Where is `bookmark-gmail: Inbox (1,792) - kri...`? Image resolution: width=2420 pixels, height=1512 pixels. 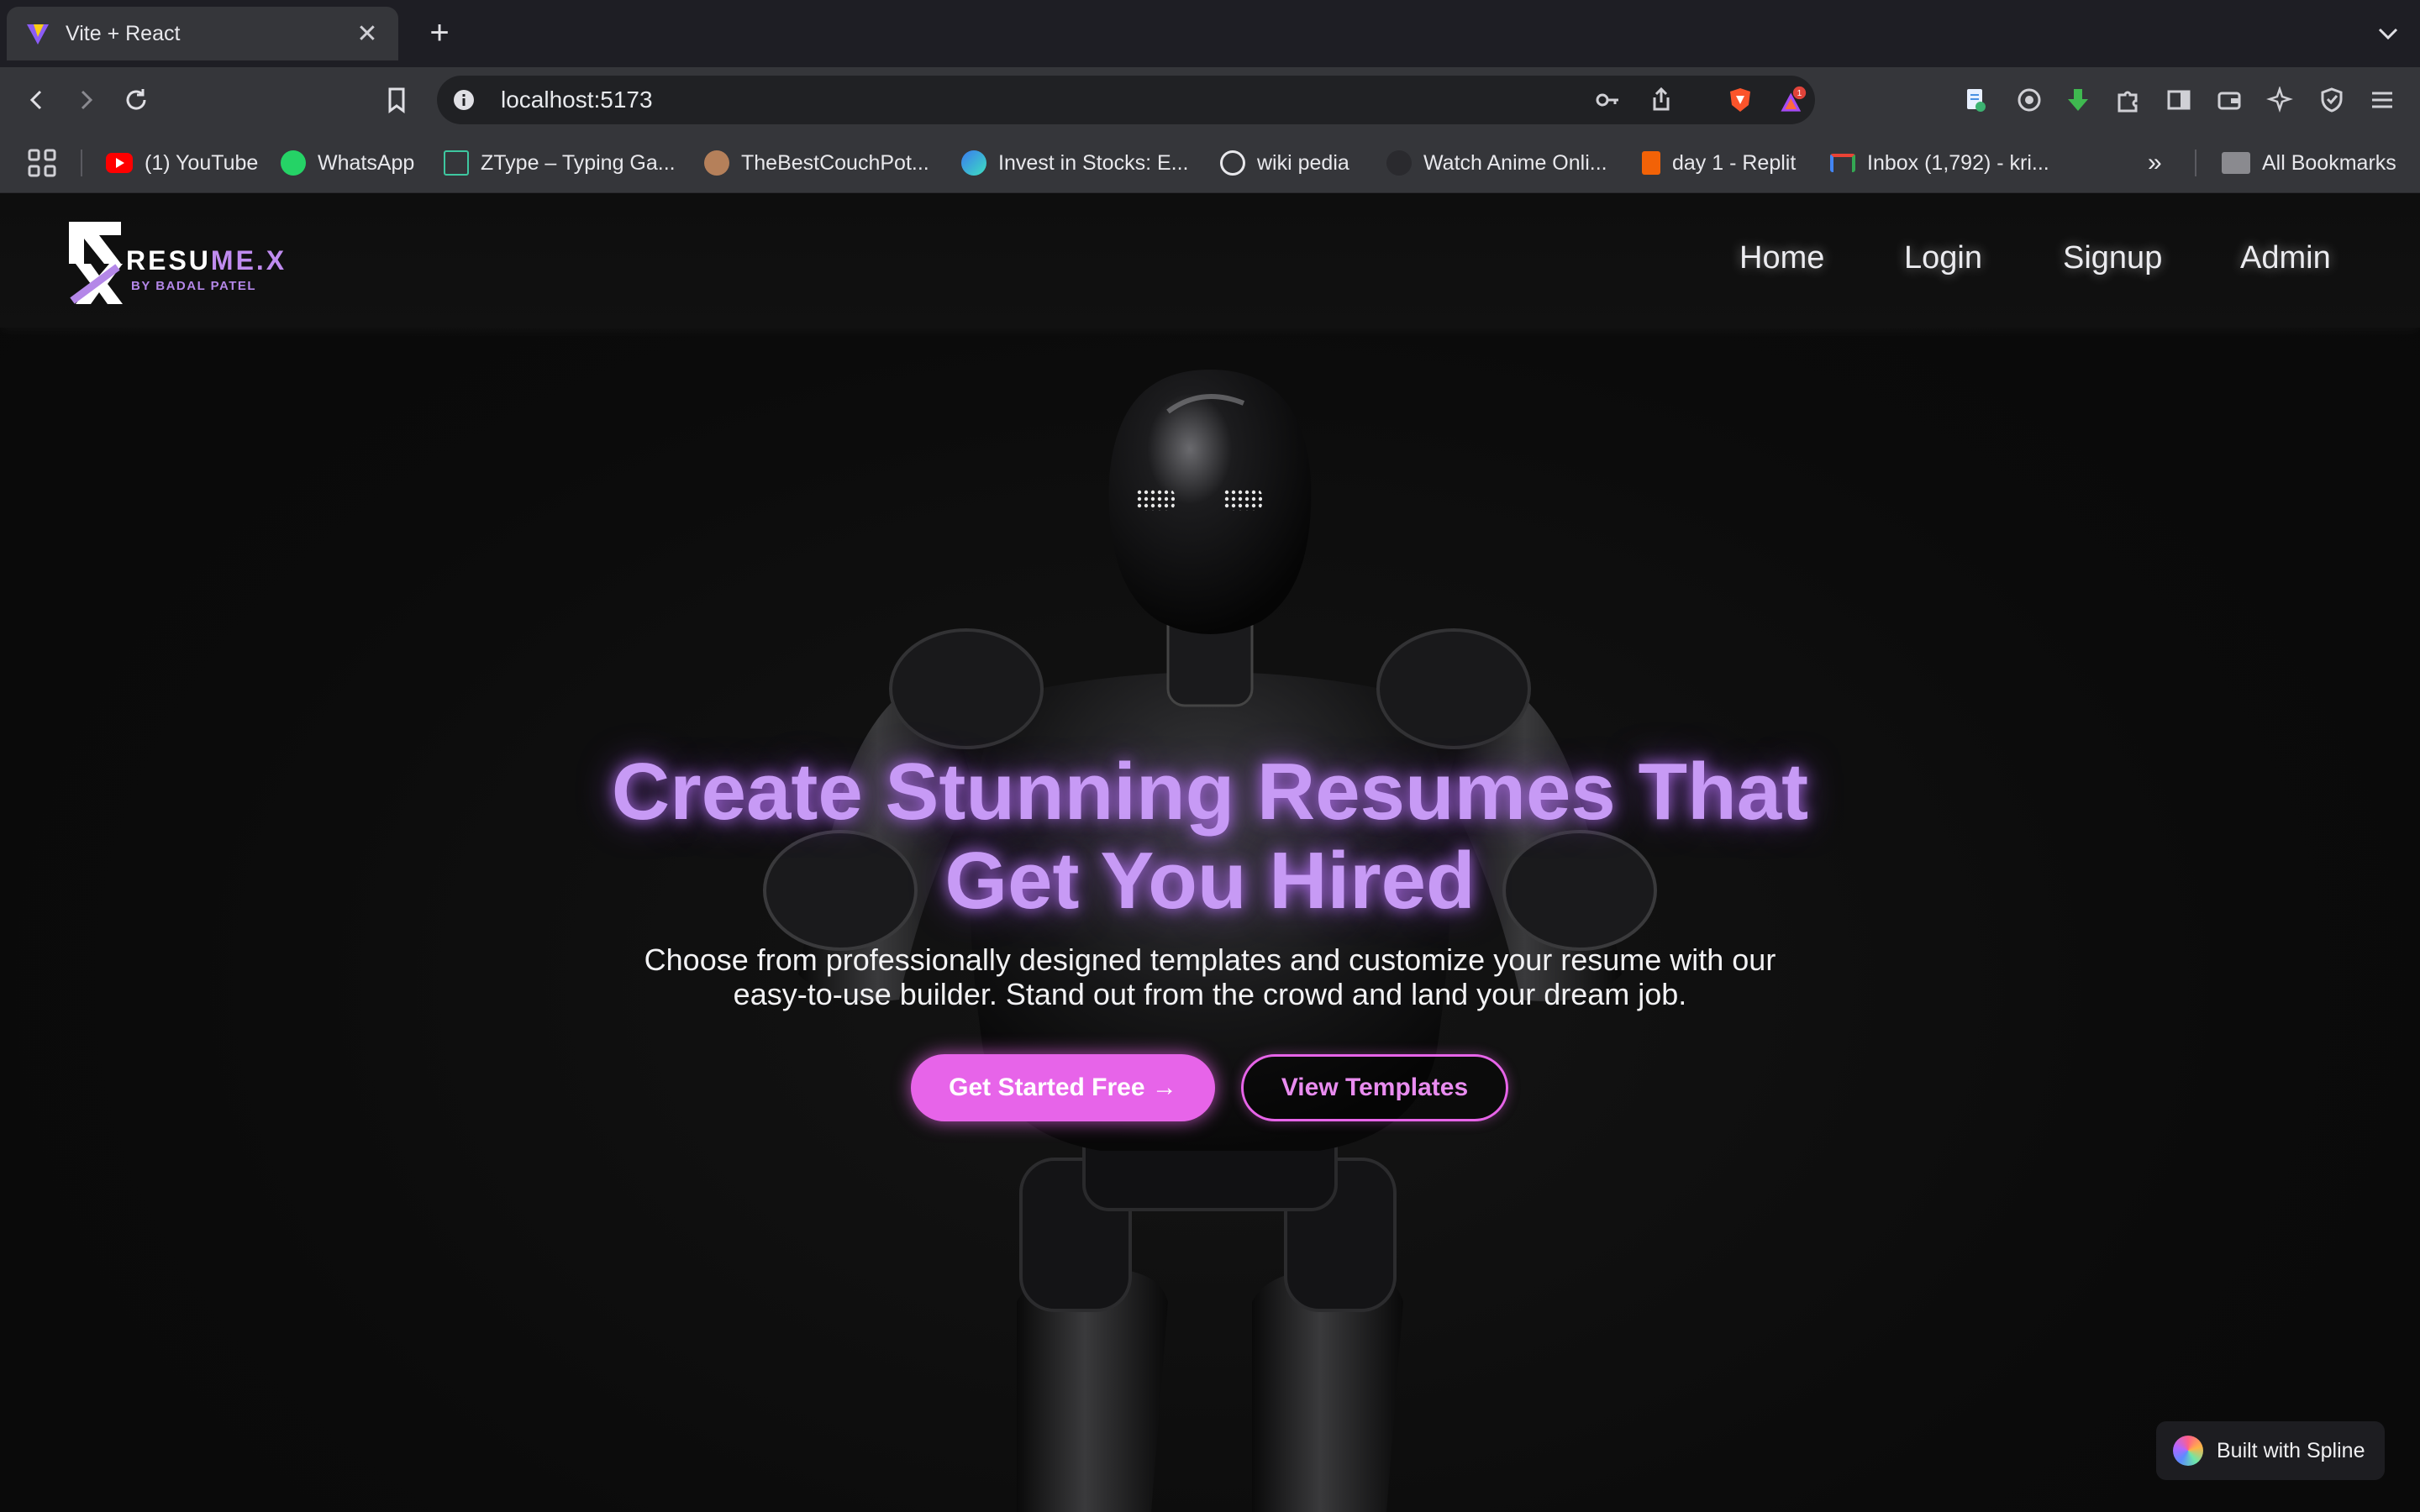 bookmark-gmail: Inbox (1,792) - kri... is located at coordinates (1939, 163).